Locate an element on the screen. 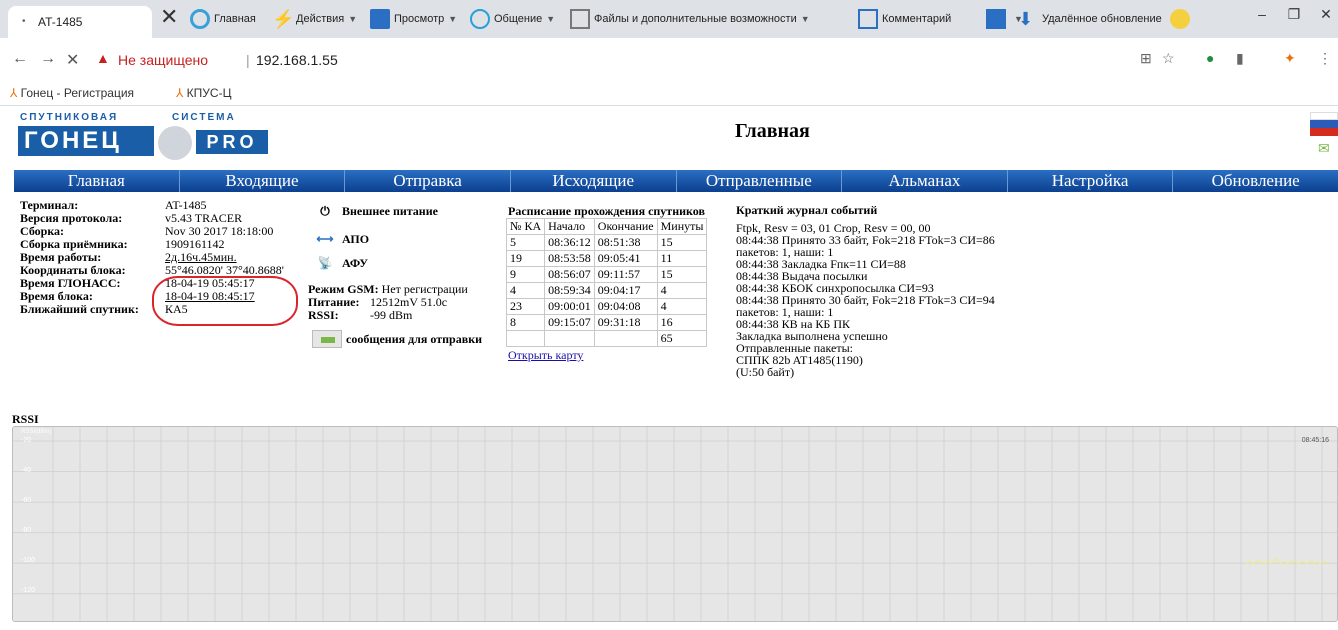  extension-icon: ✦ is located at coordinates (1290, 58).